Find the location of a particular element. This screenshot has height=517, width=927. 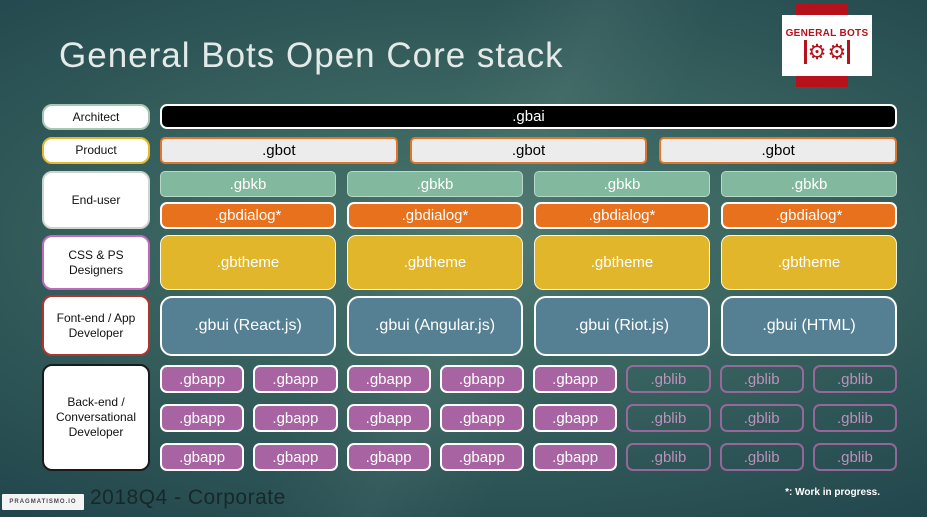

general-bots-logo: GENERAL BOTS ⚙ ⚙ is located at coordinates (827, 45).